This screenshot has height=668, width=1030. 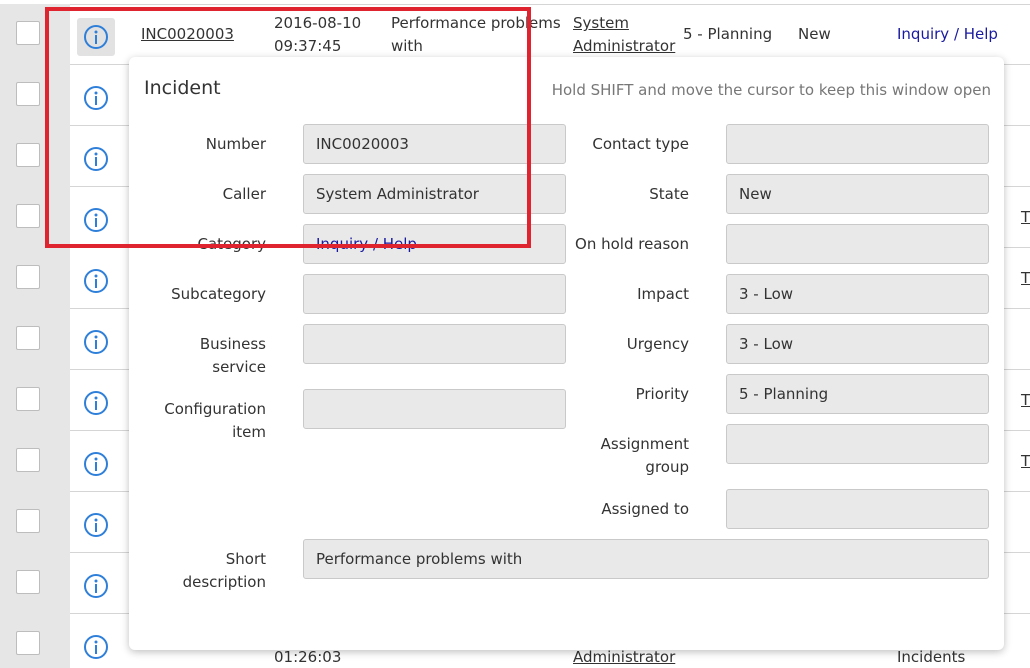 I want to click on impact-label: Impact, so click(x=663, y=294).